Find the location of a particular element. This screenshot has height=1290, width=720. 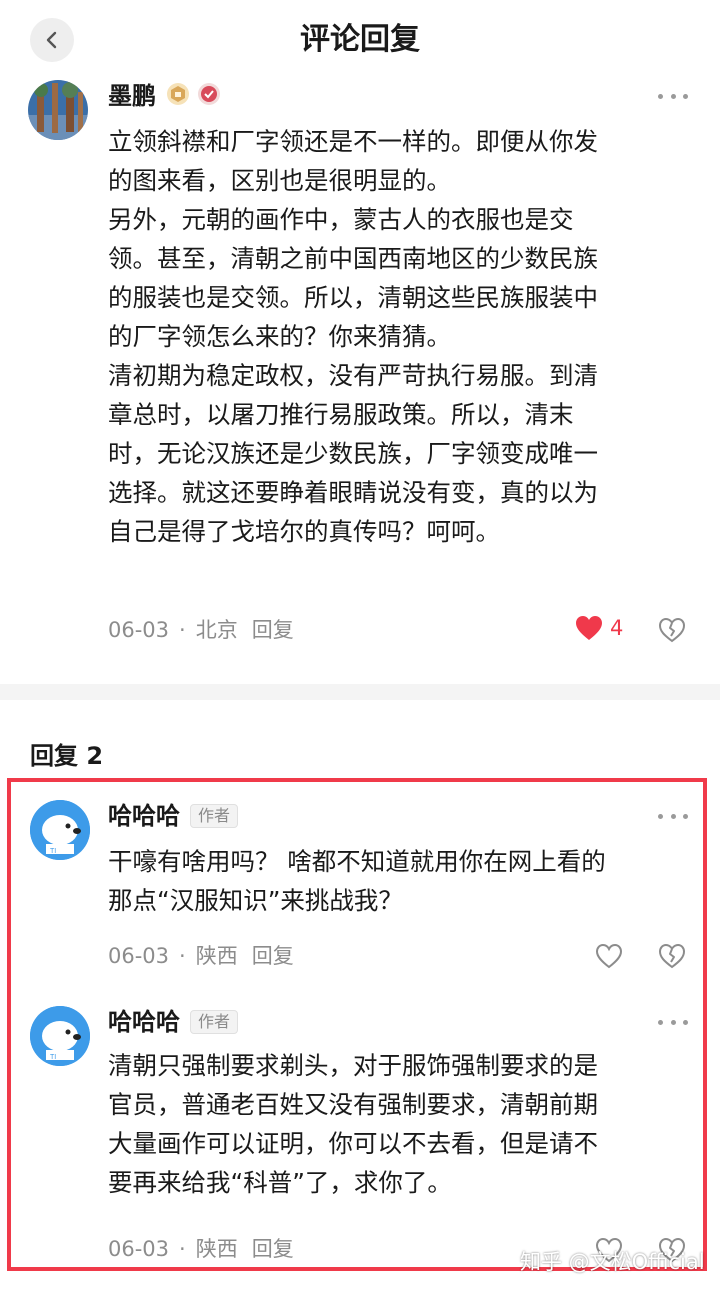

page-title: 评论回复 is located at coordinates (360, 39).